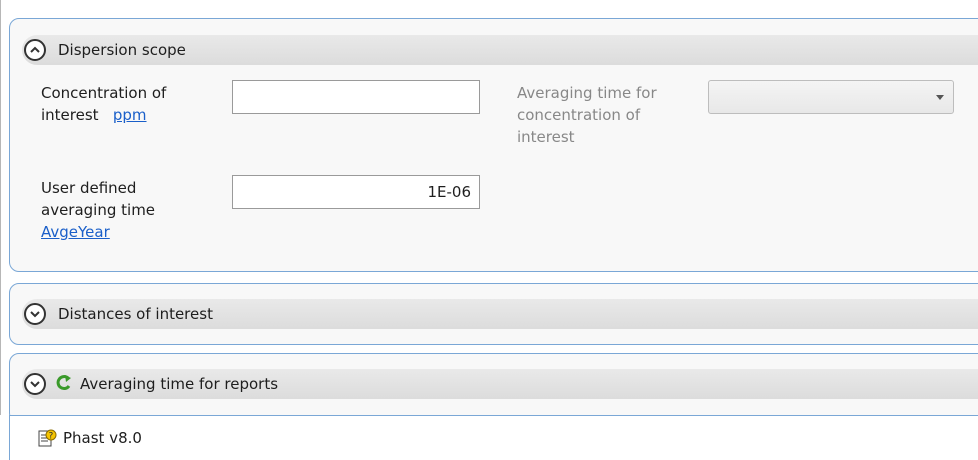 Image resolution: width=978 pixels, height=460 pixels. What do you see at coordinates (500, 384) in the screenshot?
I see `reports-header: Averaging time for reports` at bounding box center [500, 384].